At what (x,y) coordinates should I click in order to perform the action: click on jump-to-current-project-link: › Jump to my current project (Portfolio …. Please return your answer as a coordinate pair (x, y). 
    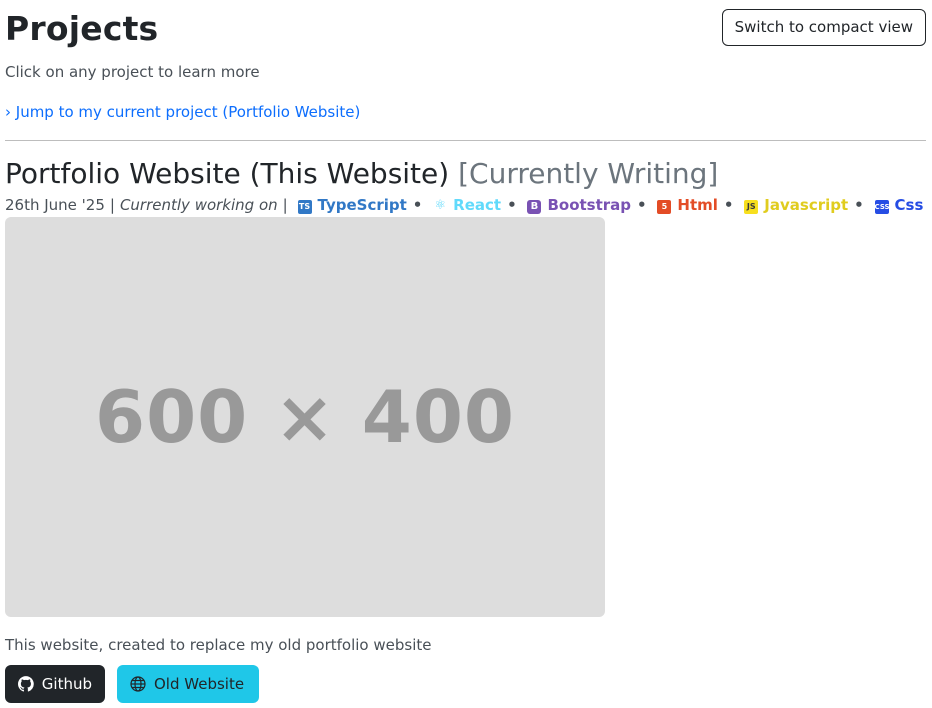
    Looking at the image, I should click on (182, 112).